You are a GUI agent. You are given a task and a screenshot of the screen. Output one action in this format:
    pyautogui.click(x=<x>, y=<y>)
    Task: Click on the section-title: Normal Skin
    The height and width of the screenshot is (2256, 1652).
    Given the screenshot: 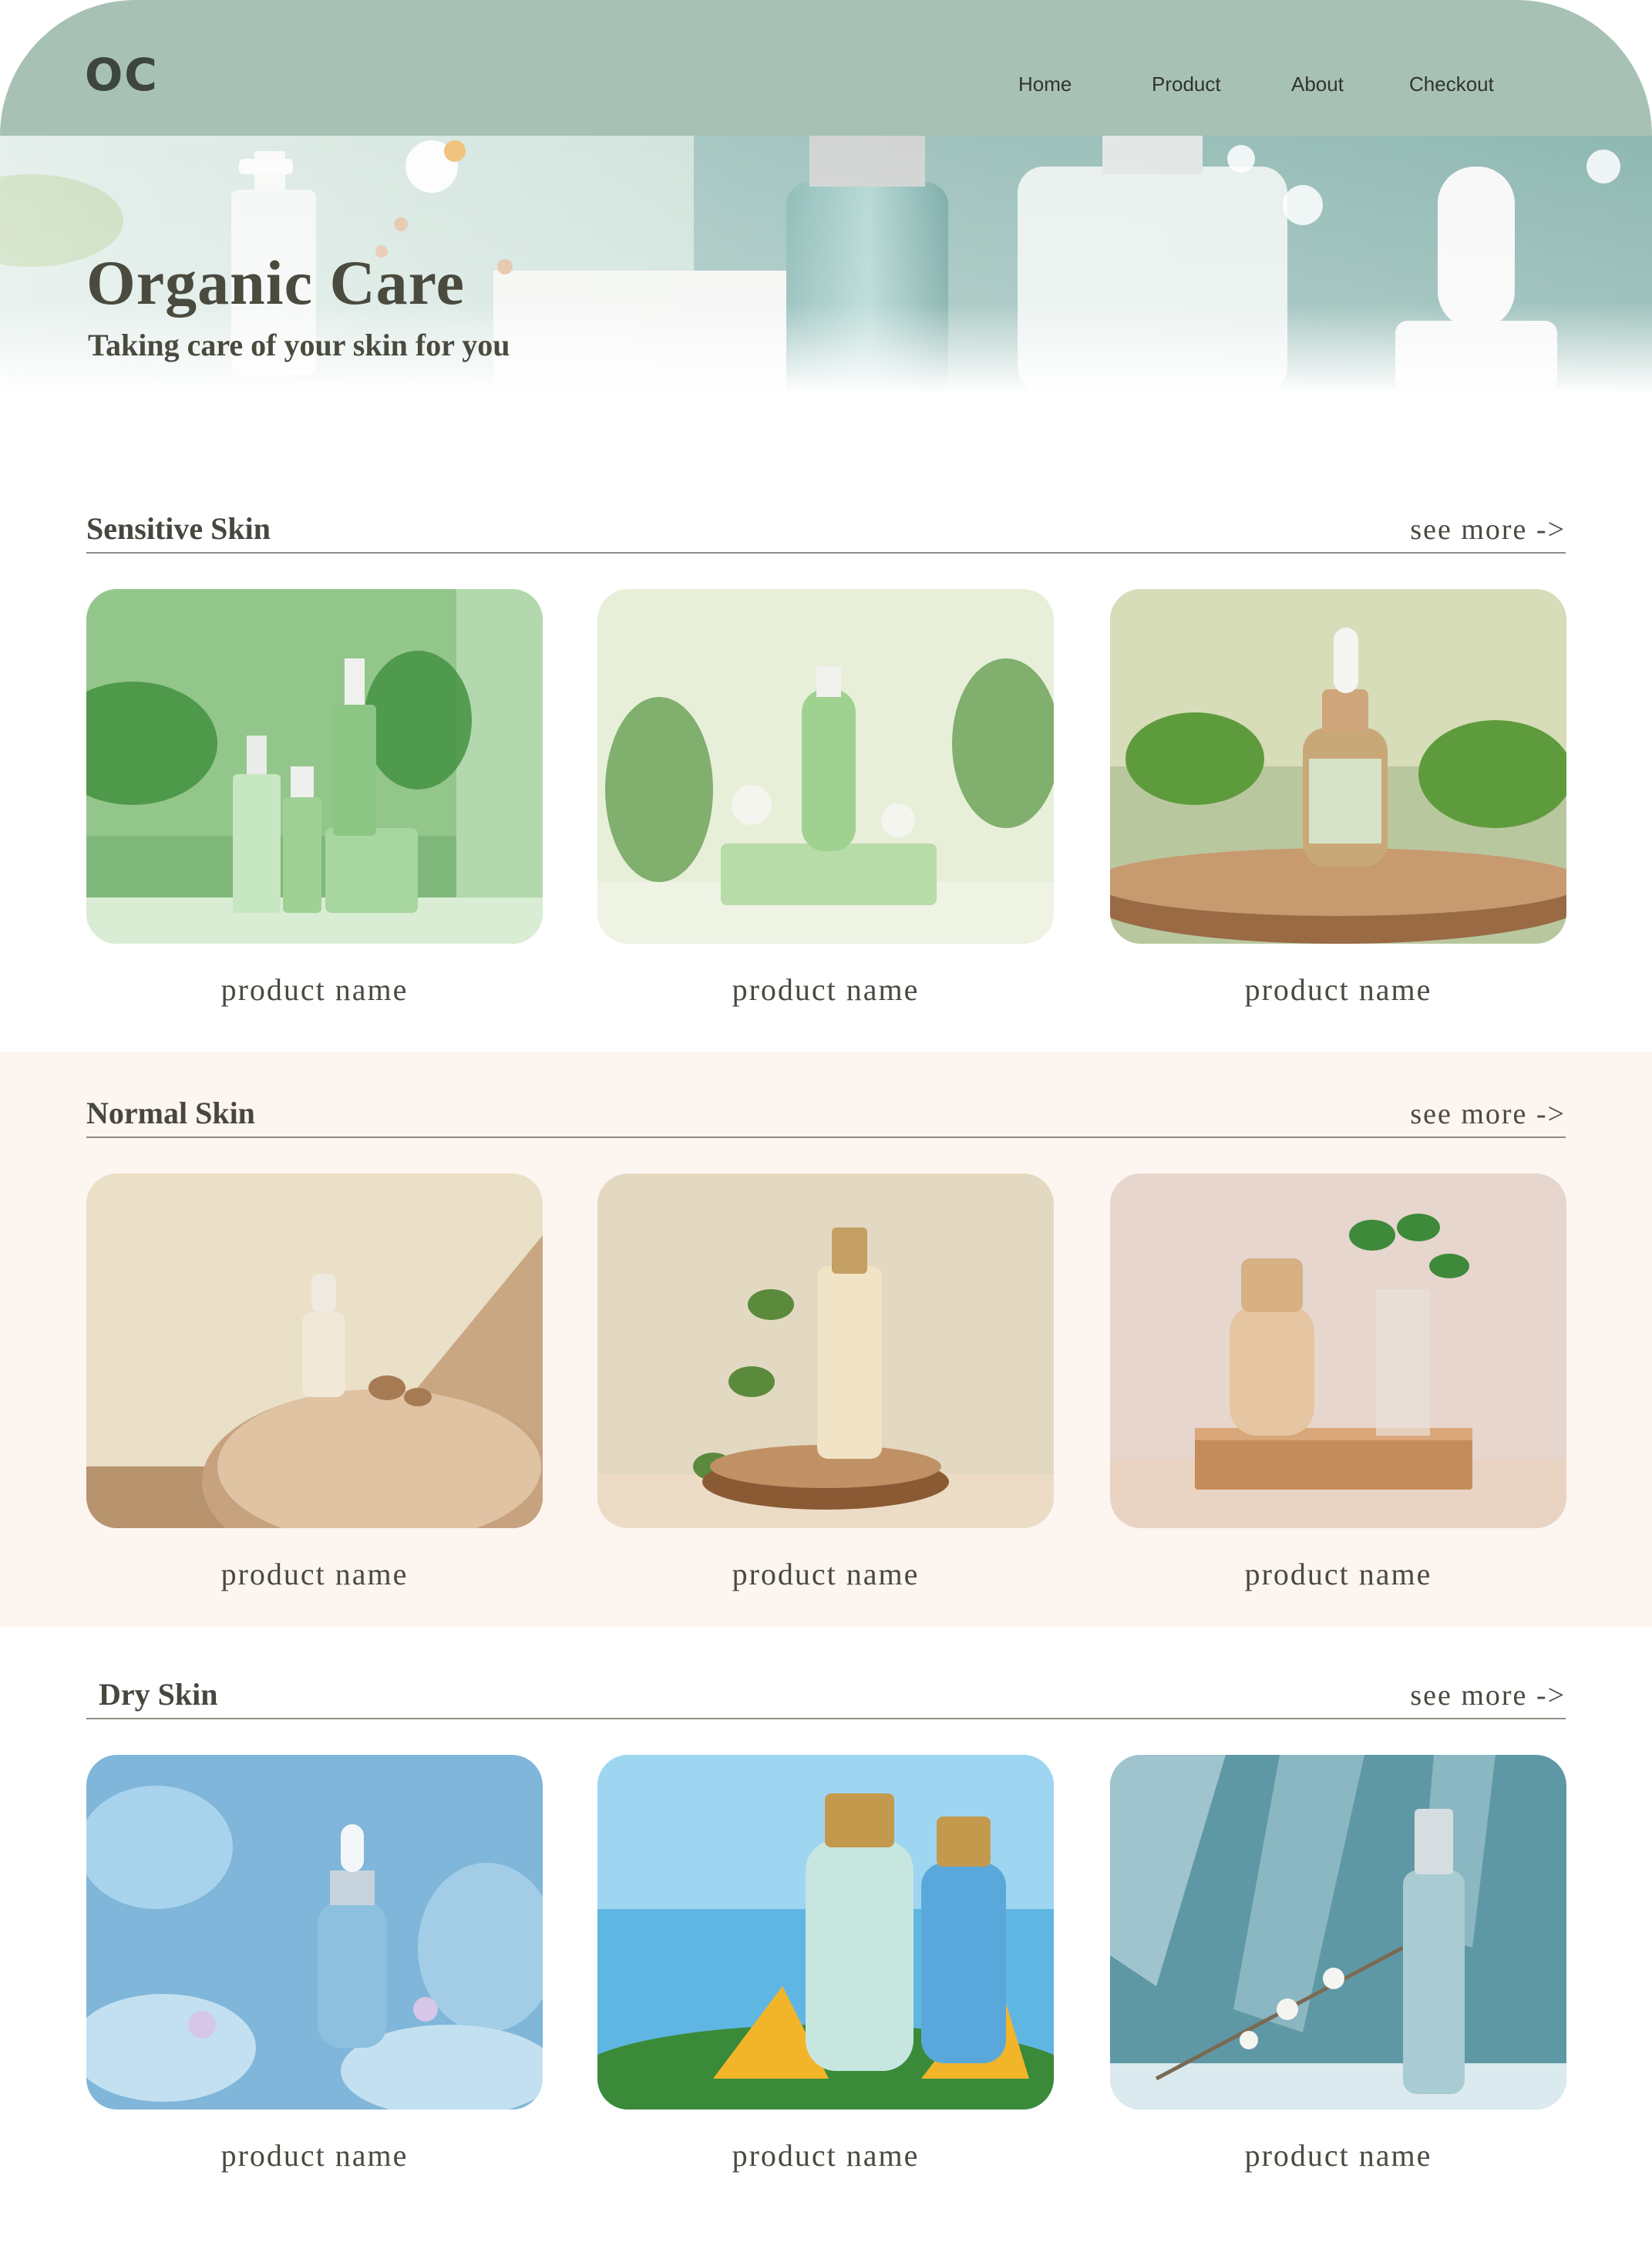 What is the action you would take?
    pyautogui.click(x=170, y=1113)
    